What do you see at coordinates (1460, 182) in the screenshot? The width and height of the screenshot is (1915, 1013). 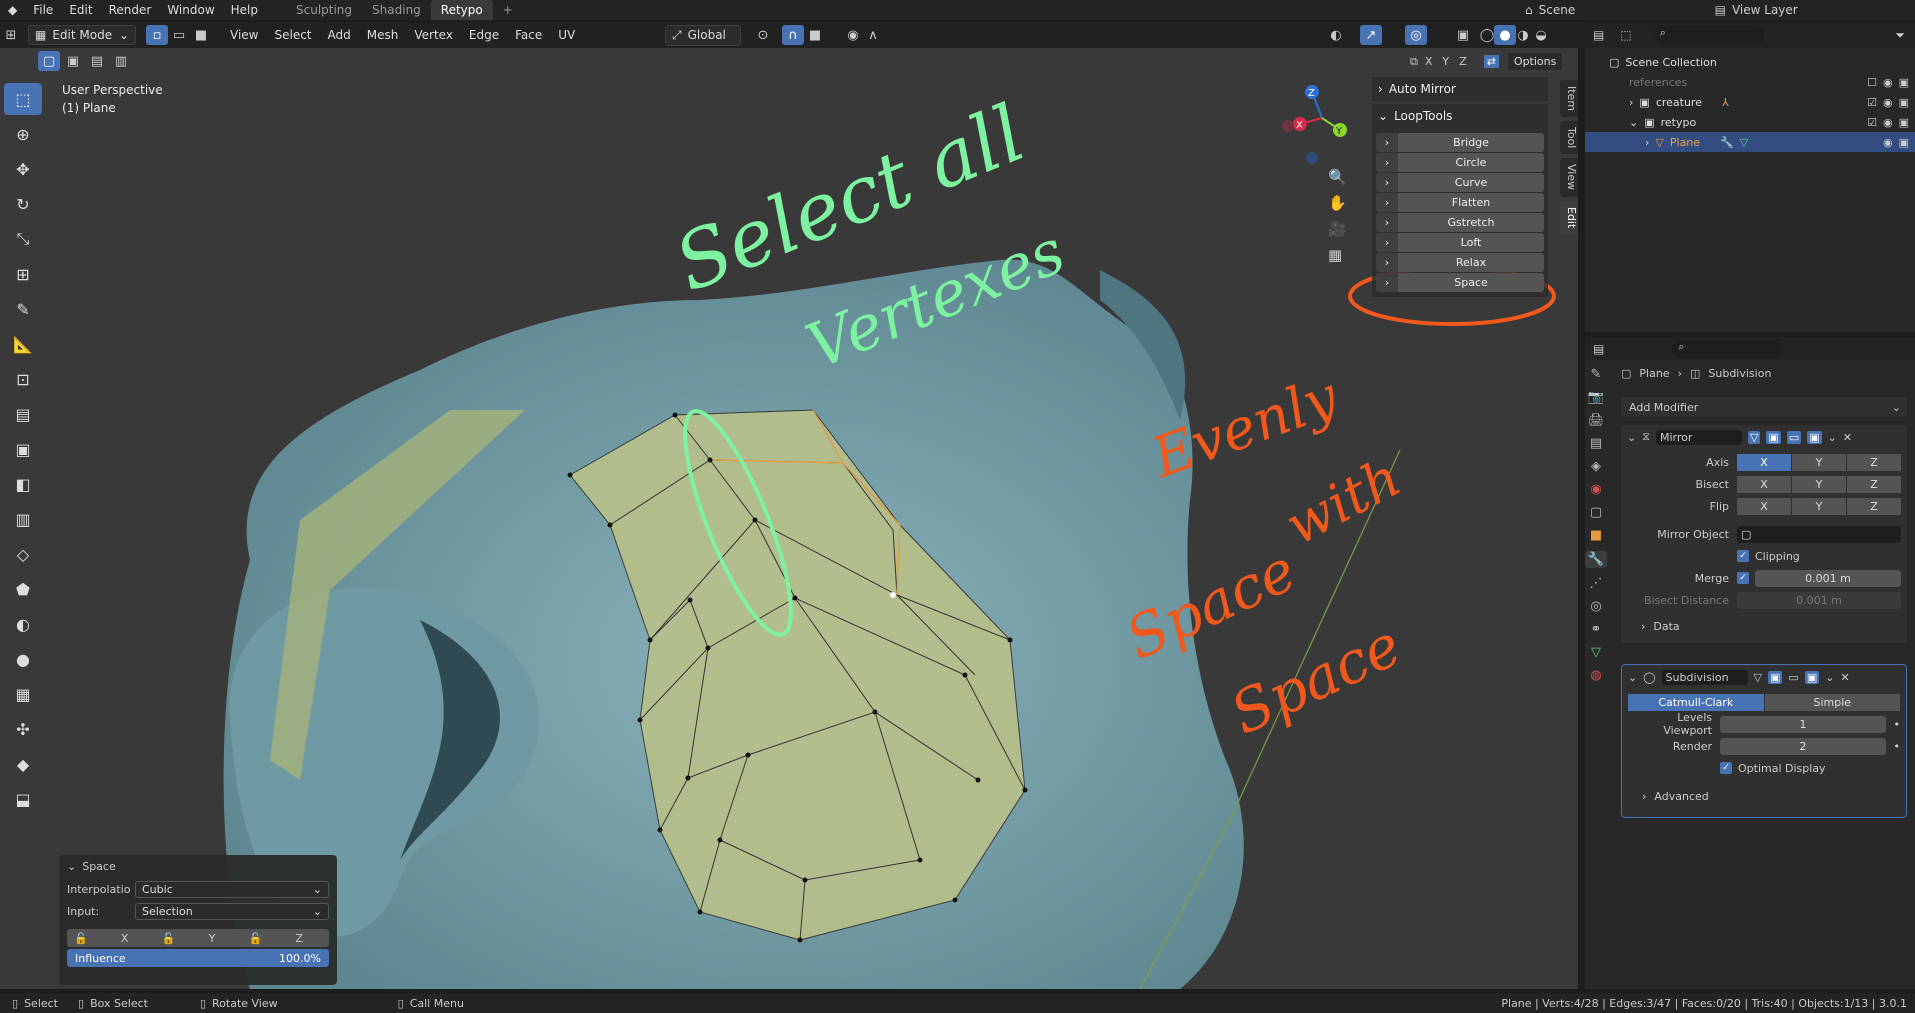 I see `looptools-curve-button: › Curve` at bounding box center [1460, 182].